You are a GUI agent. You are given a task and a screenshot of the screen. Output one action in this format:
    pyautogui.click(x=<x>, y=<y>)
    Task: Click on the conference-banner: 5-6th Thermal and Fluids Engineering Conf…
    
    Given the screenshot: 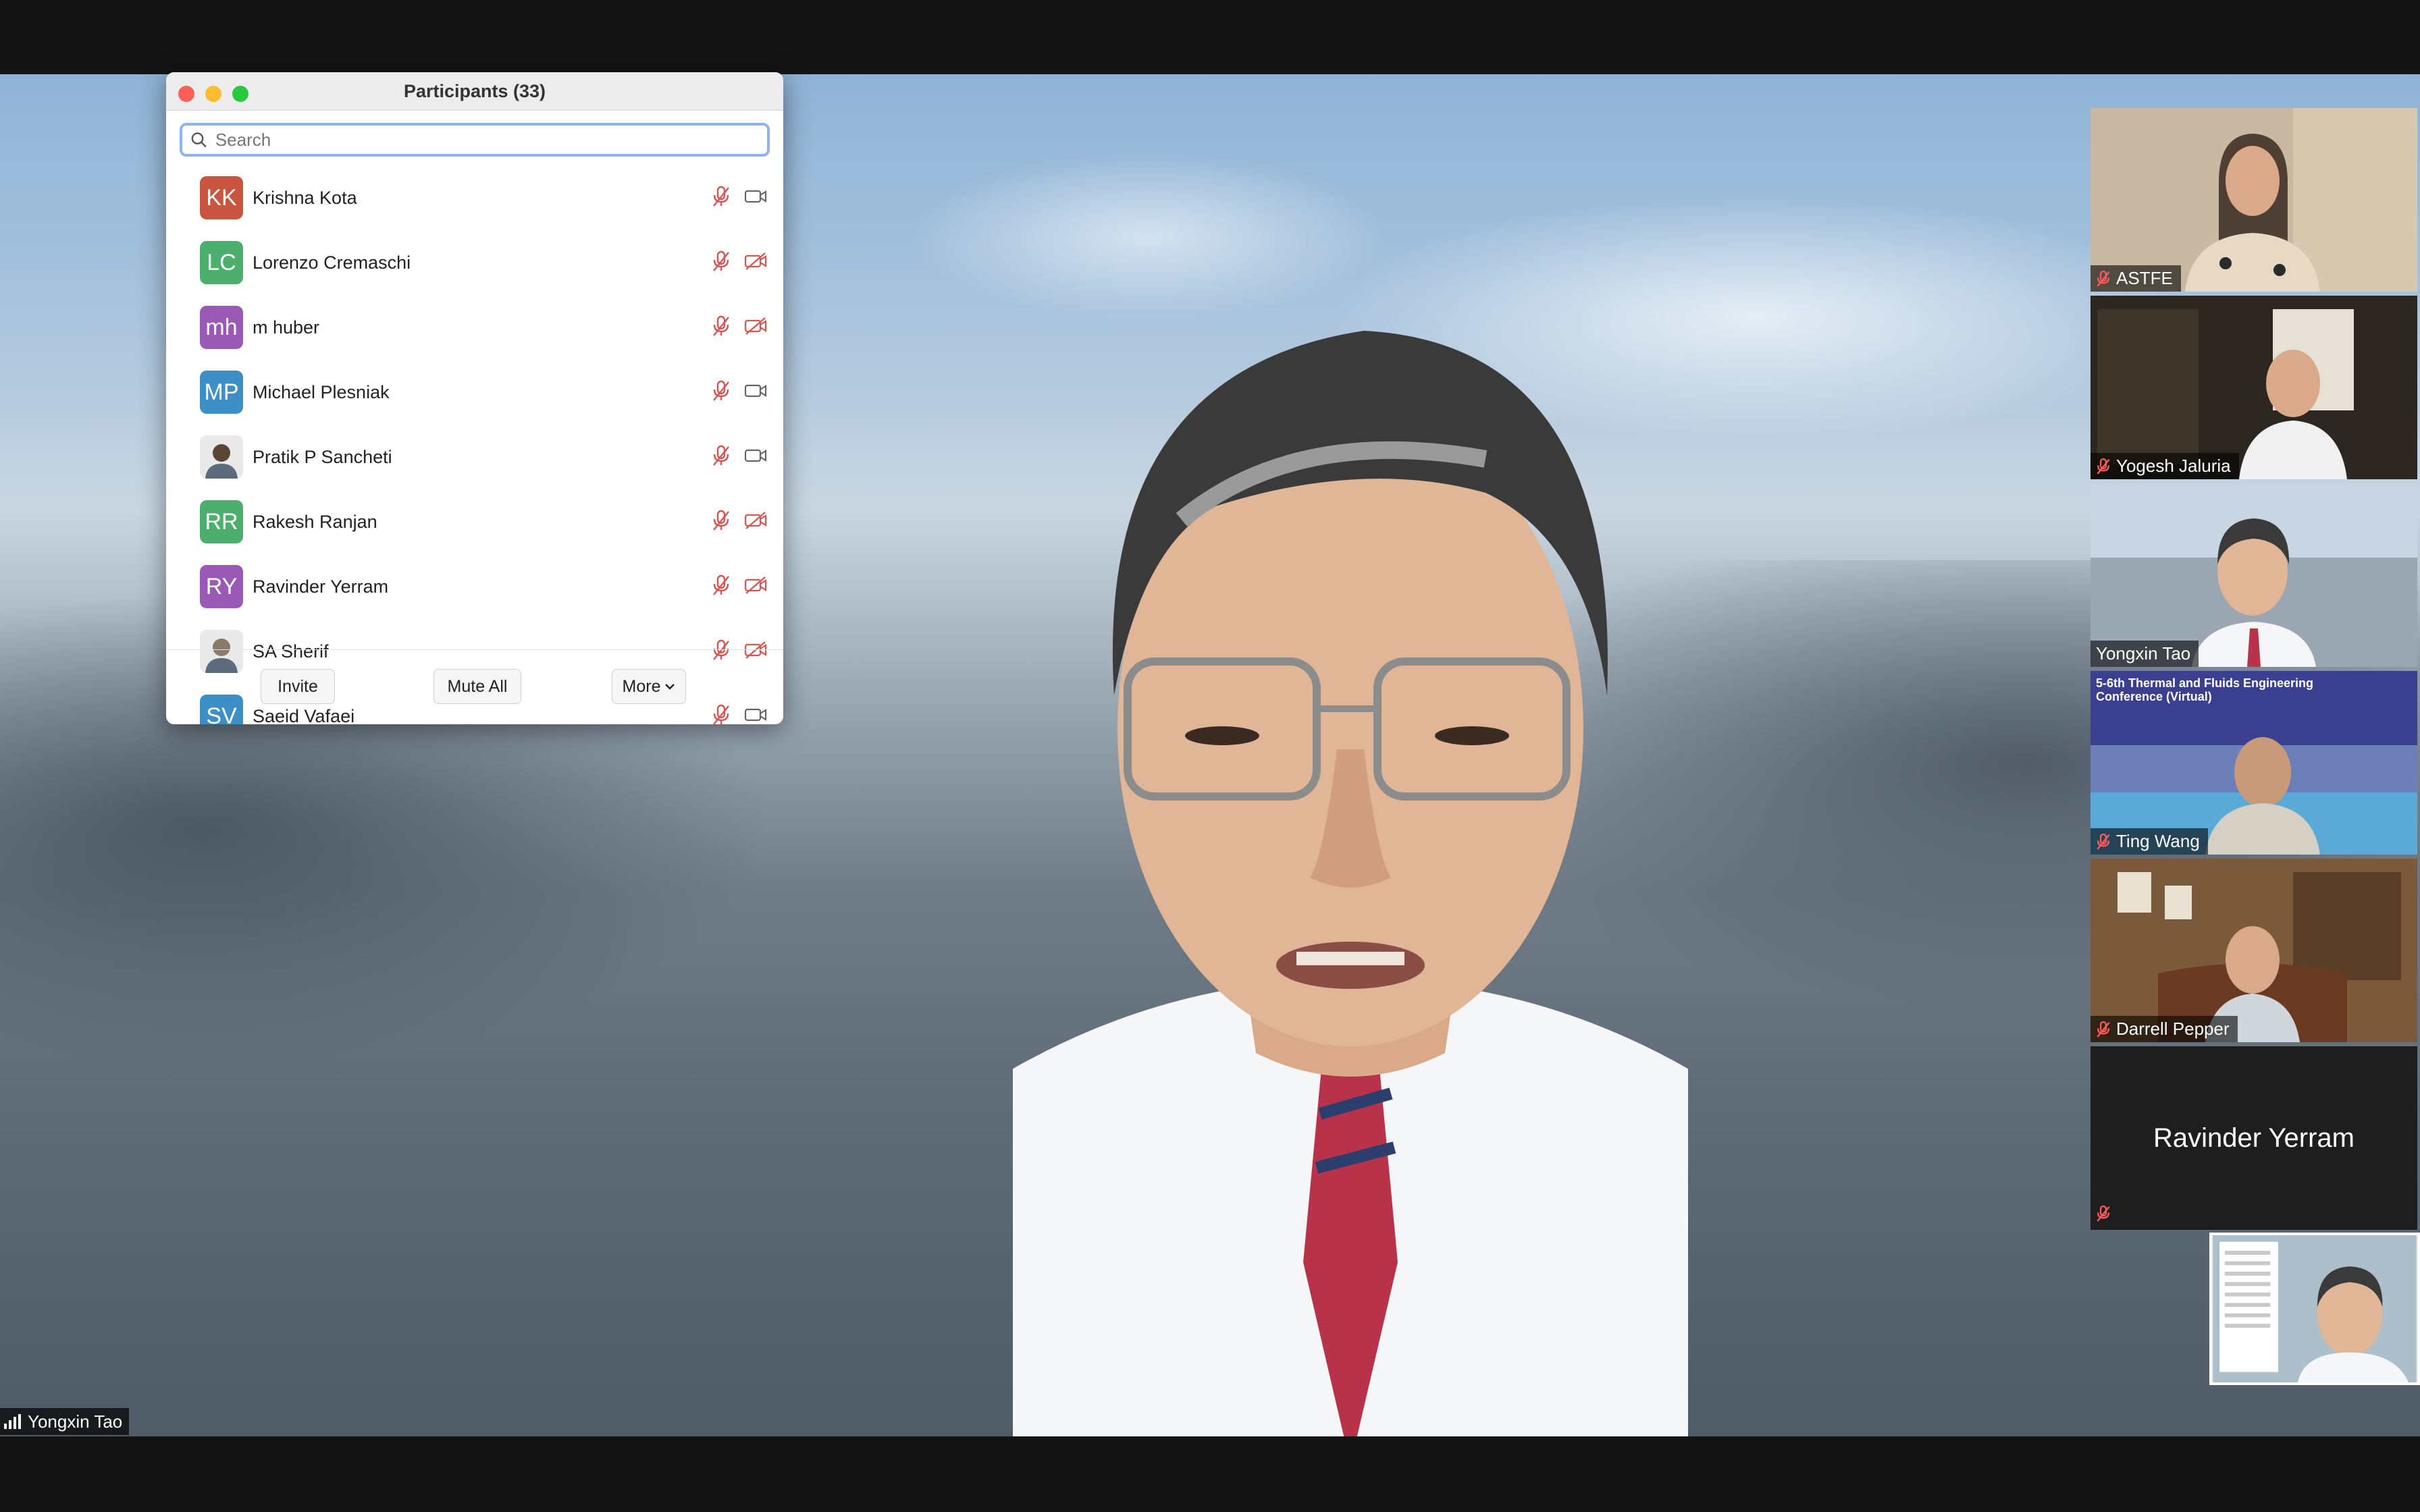 What is the action you would take?
    pyautogui.click(x=2204, y=689)
    